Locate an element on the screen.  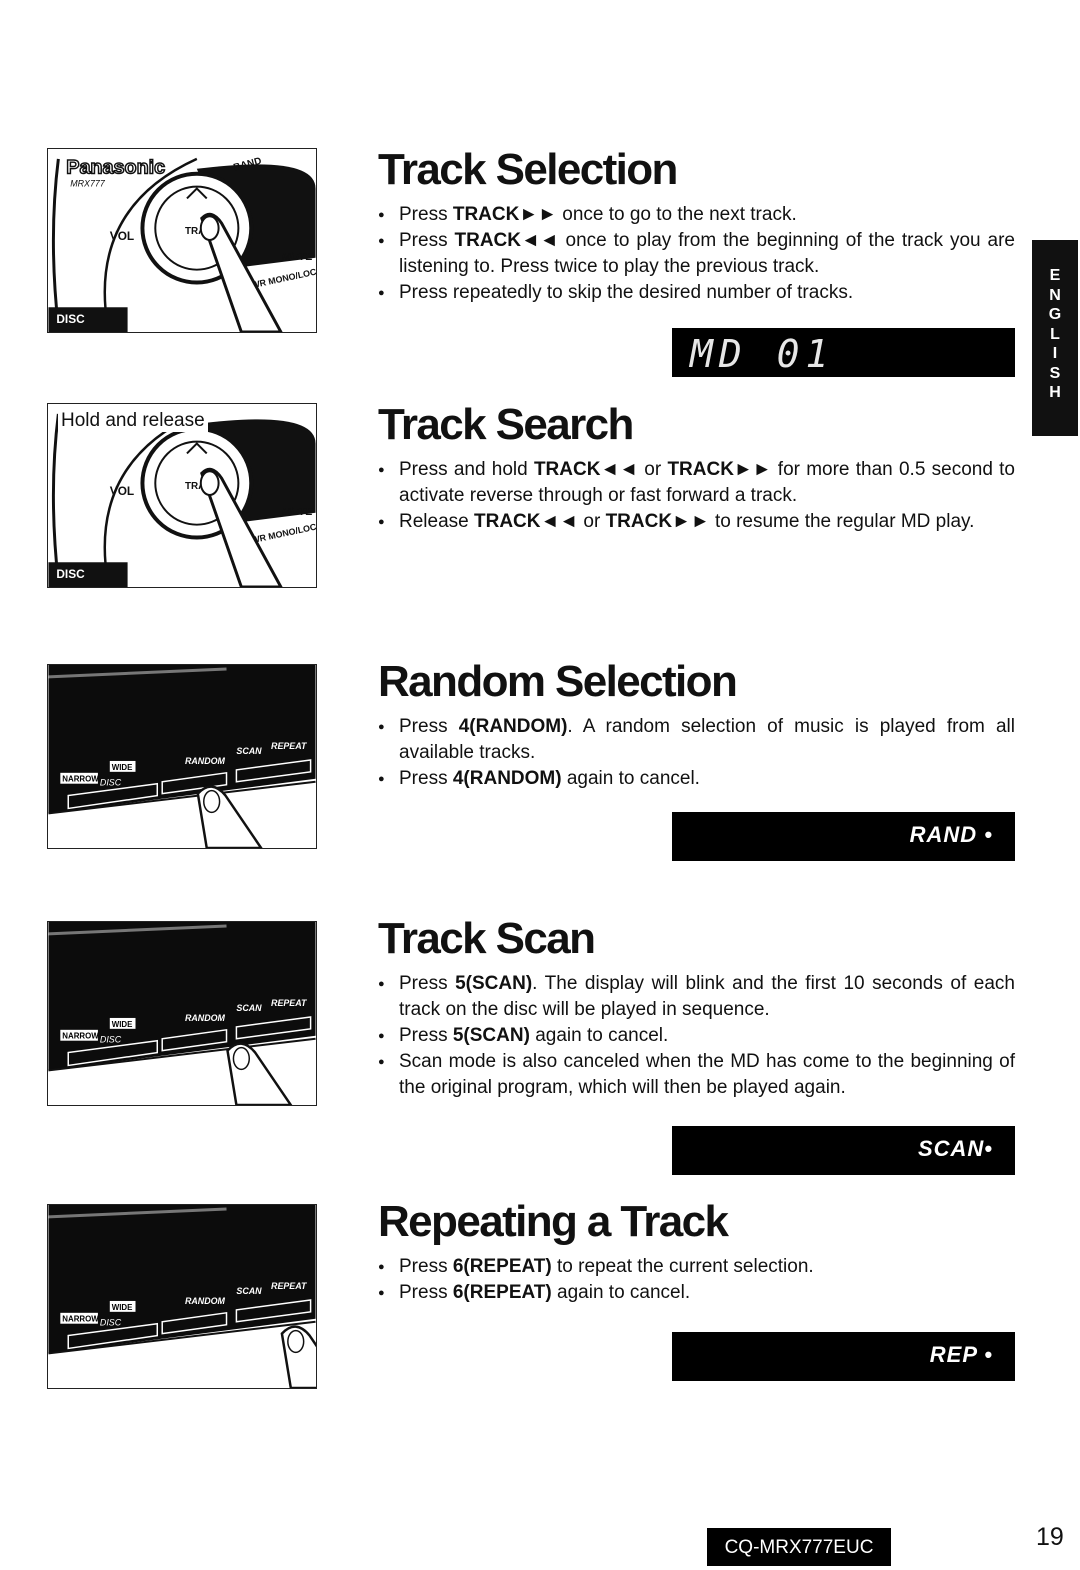
side-tab-letter: G is located at coordinates (1055, 314).